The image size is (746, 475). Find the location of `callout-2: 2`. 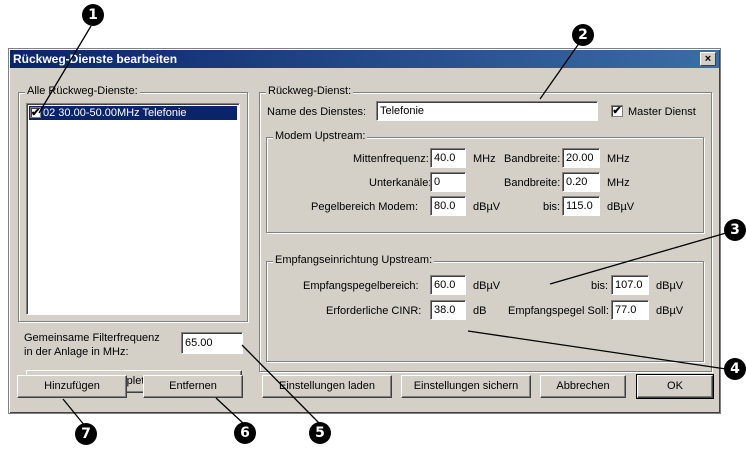

callout-2: 2 is located at coordinates (583, 35).